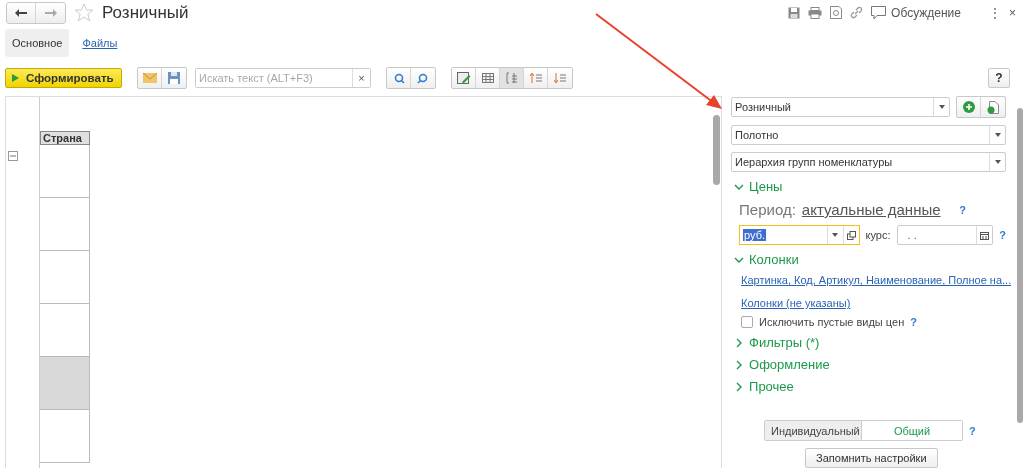 The image size is (1024, 468). Describe the element at coordinates (869, 364) in the screenshot. I see `section-header: Оформление` at that location.